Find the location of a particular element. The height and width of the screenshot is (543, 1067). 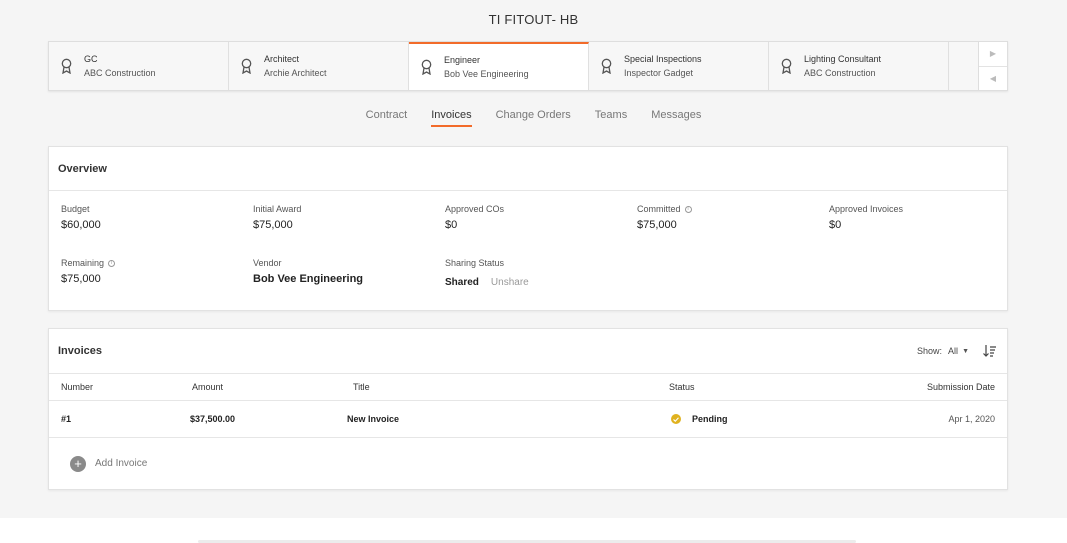

approved-cos-label: Approved COs is located at coordinates (475, 209).